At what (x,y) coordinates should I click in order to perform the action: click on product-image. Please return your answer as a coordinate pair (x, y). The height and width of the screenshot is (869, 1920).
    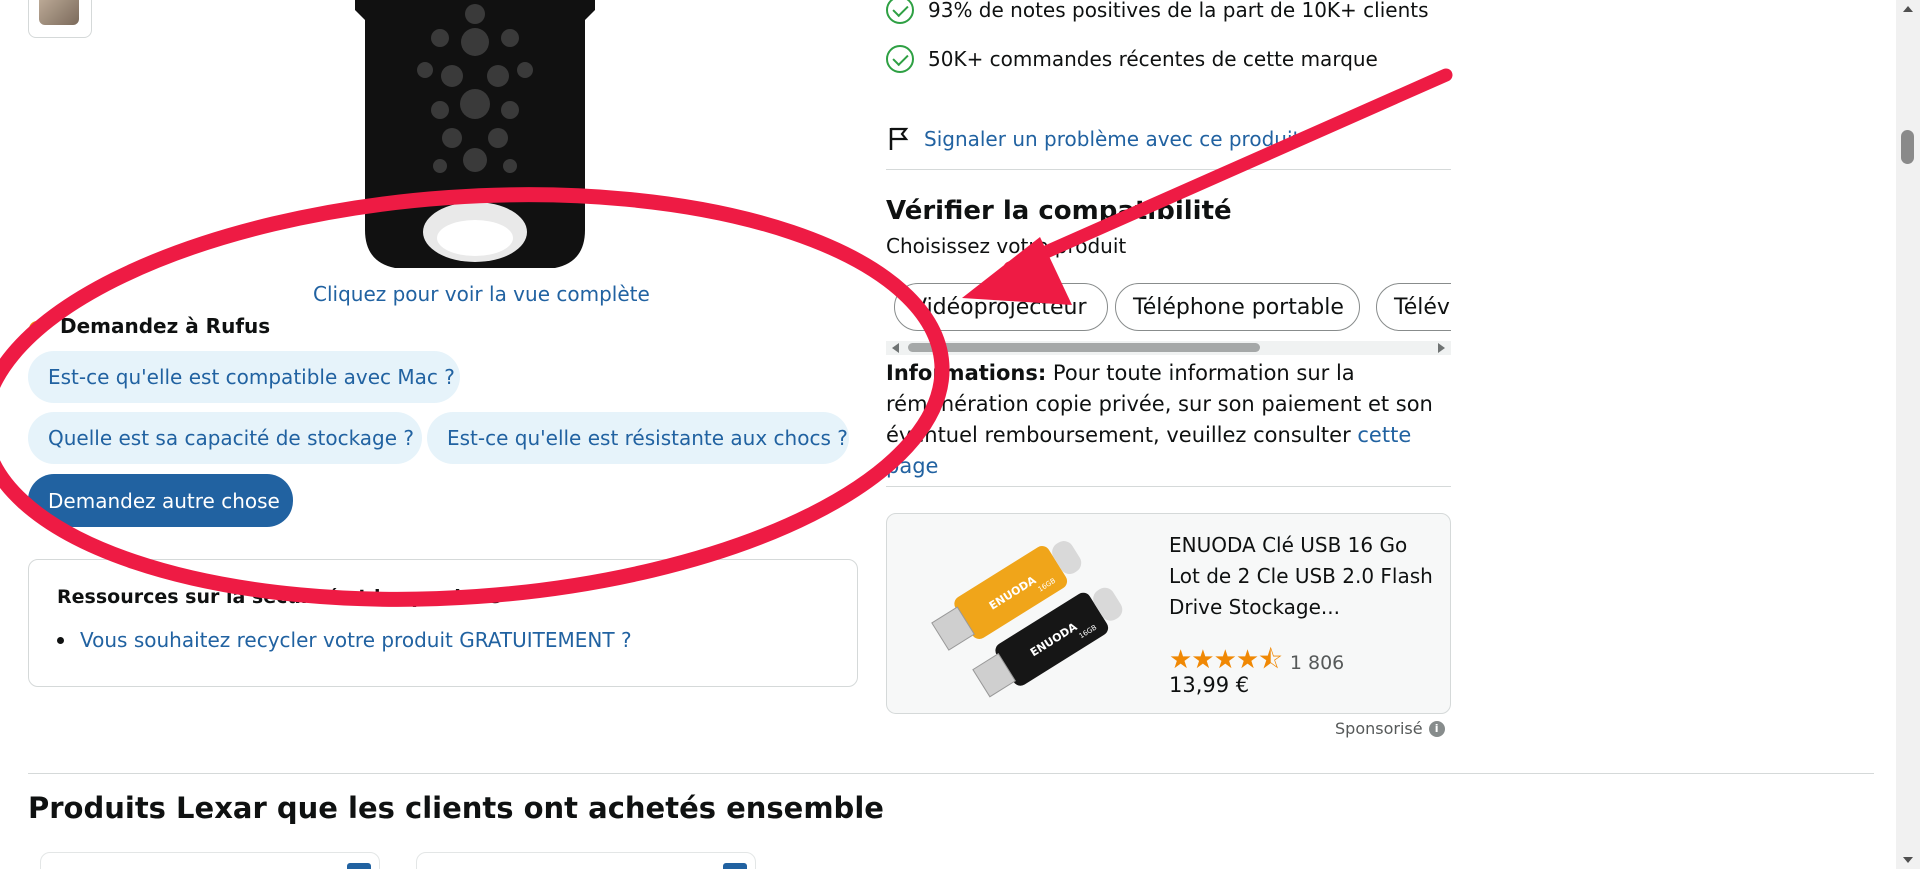
    Looking at the image, I should click on (475, 135).